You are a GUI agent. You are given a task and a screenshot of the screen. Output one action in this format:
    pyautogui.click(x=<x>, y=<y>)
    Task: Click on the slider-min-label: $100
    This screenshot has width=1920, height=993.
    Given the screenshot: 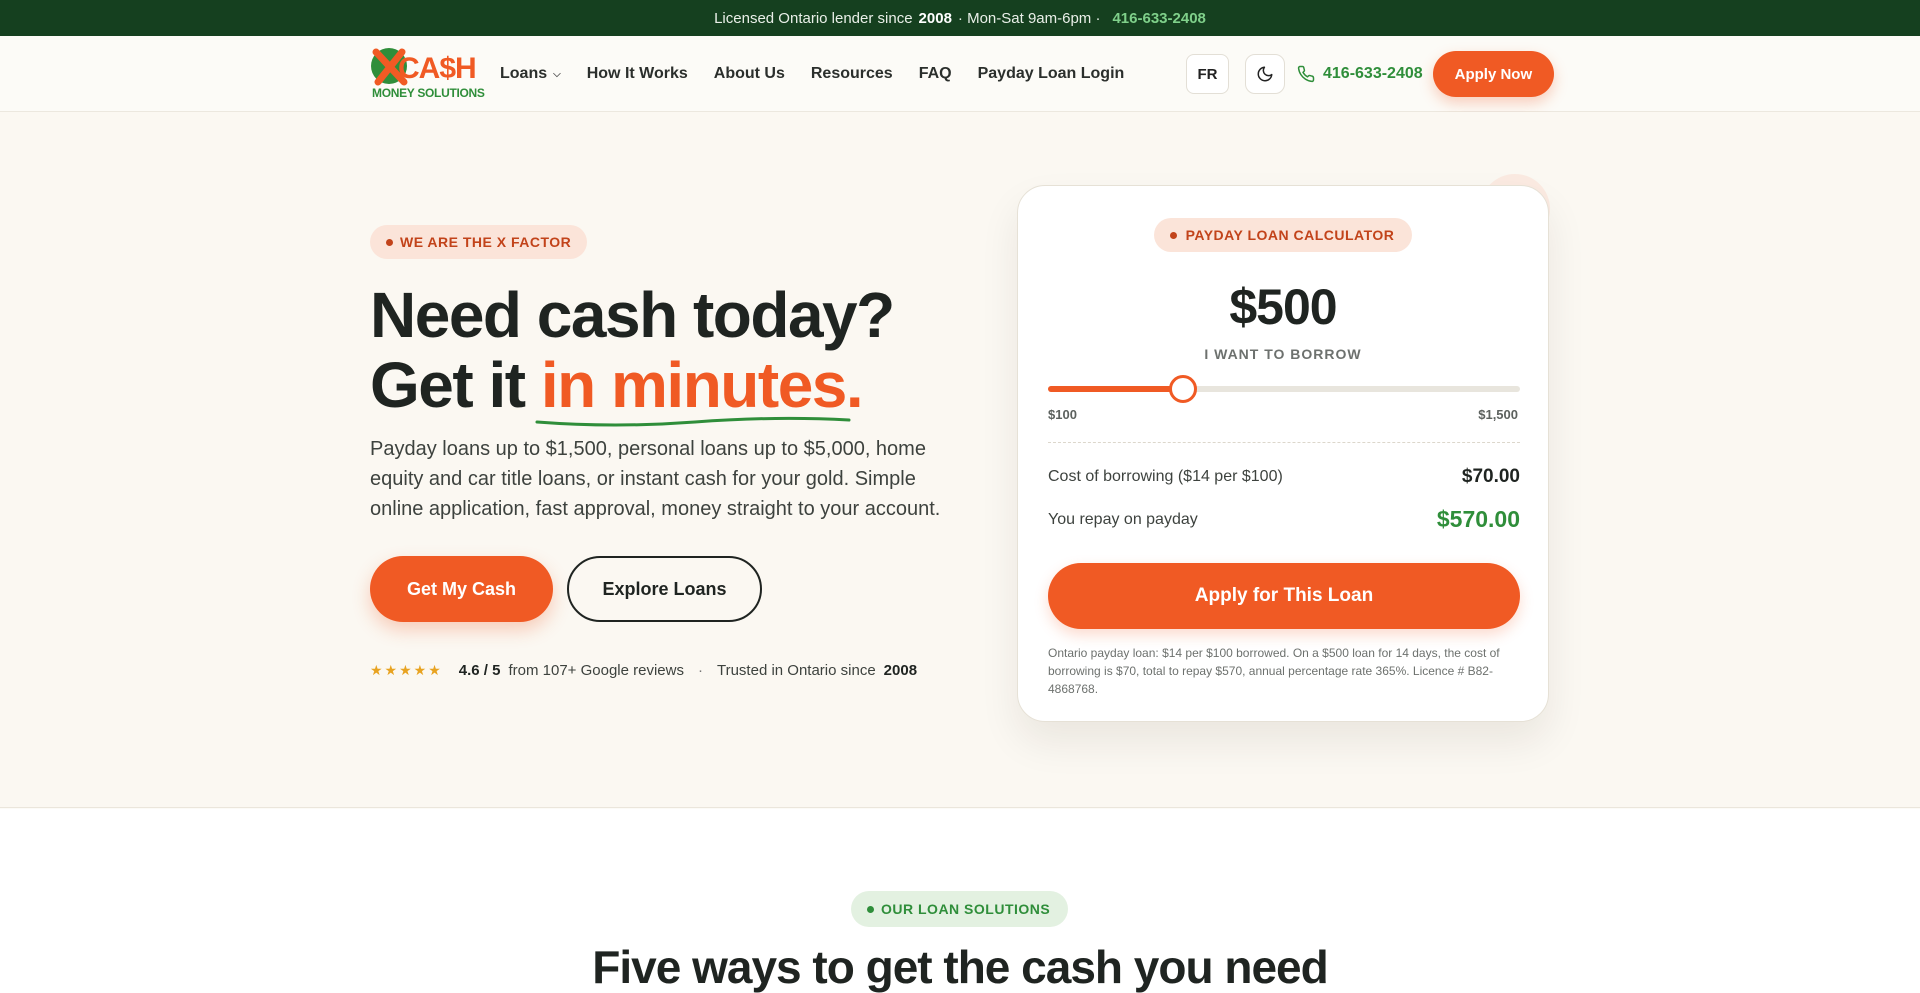 What is the action you would take?
    pyautogui.click(x=1062, y=414)
    